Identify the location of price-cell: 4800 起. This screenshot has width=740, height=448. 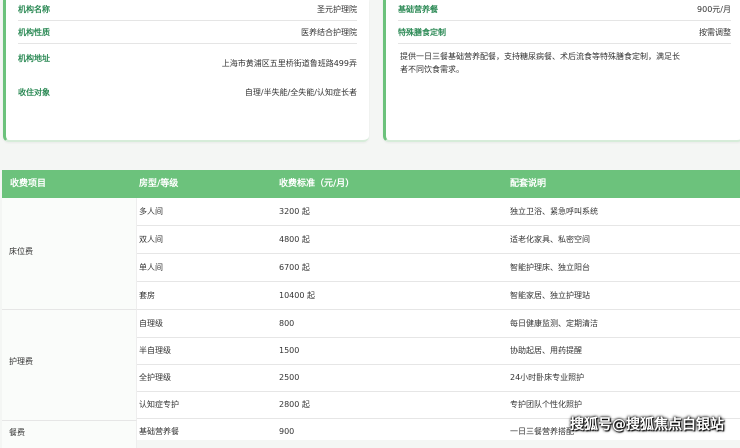
(294, 239).